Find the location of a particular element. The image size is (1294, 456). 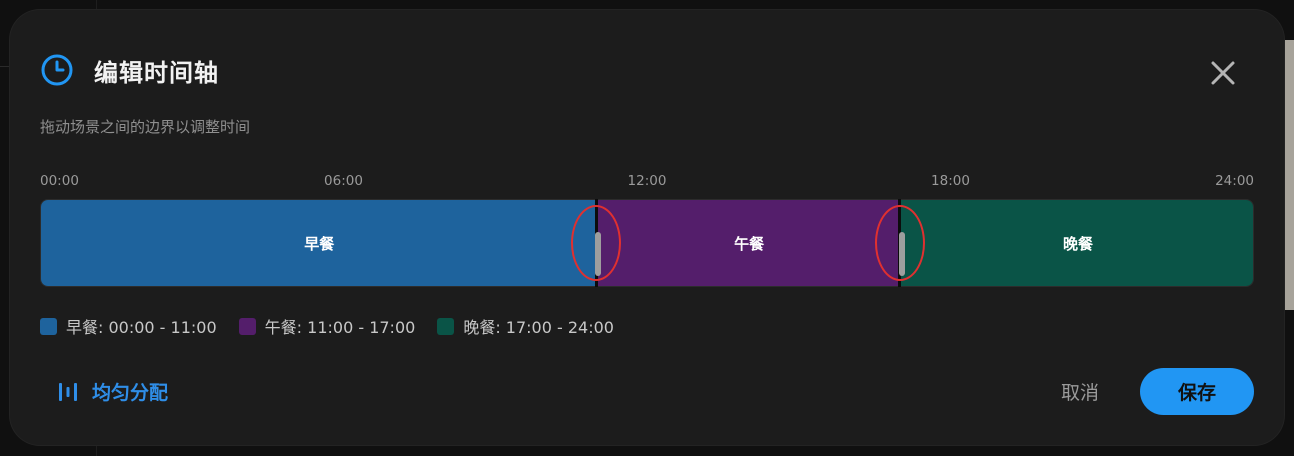

legend-label: 早餐: 00:00 - 11:00 is located at coordinates (141, 327).